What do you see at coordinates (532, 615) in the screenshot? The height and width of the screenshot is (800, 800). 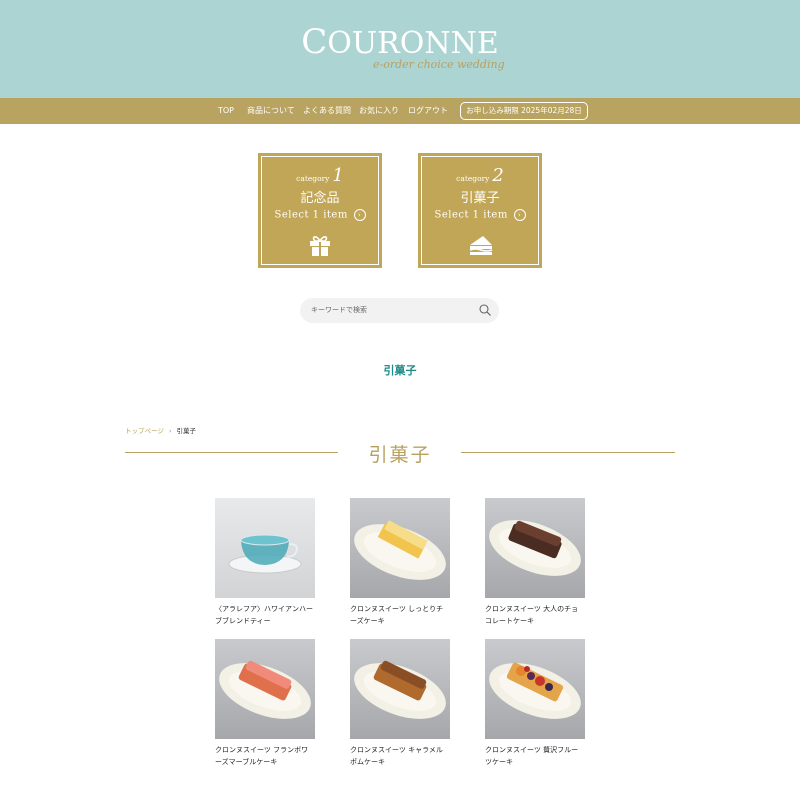 I see `product-name: クロンヌスイーツ 大人のチョ コレートケーキ` at bounding box center [532, 615].